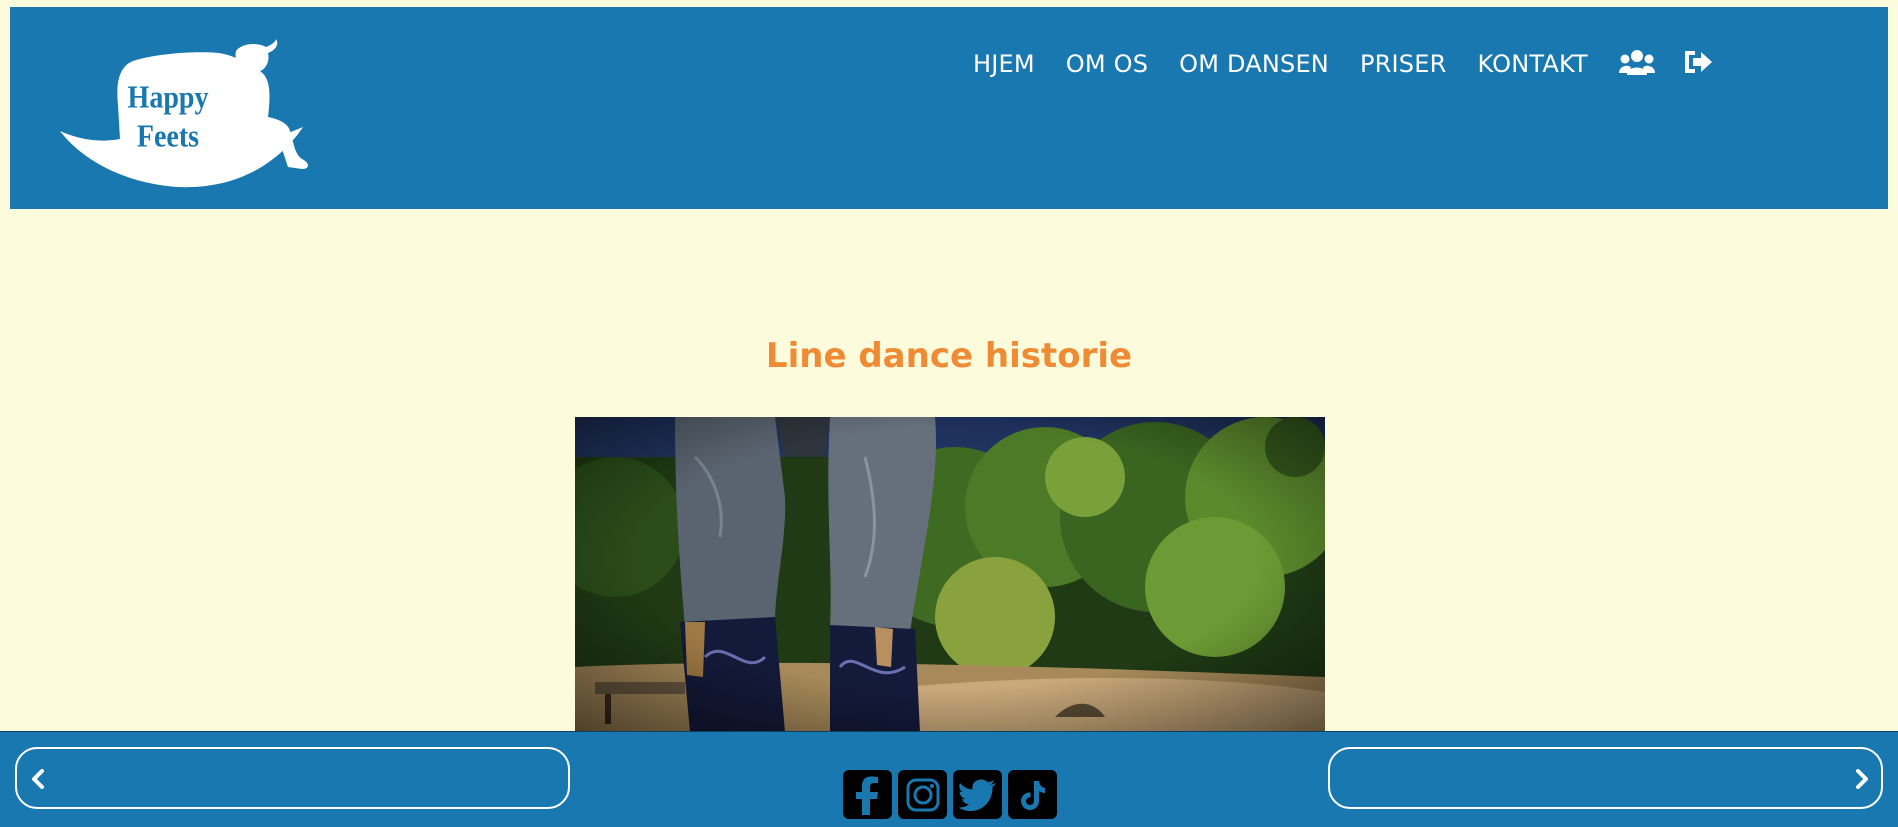 This screenshot has height=827, width=1898. I want to click on main-nav: HJEM OM OS OM DANSEN PRISER KONTAKT, so click(1357, 64).